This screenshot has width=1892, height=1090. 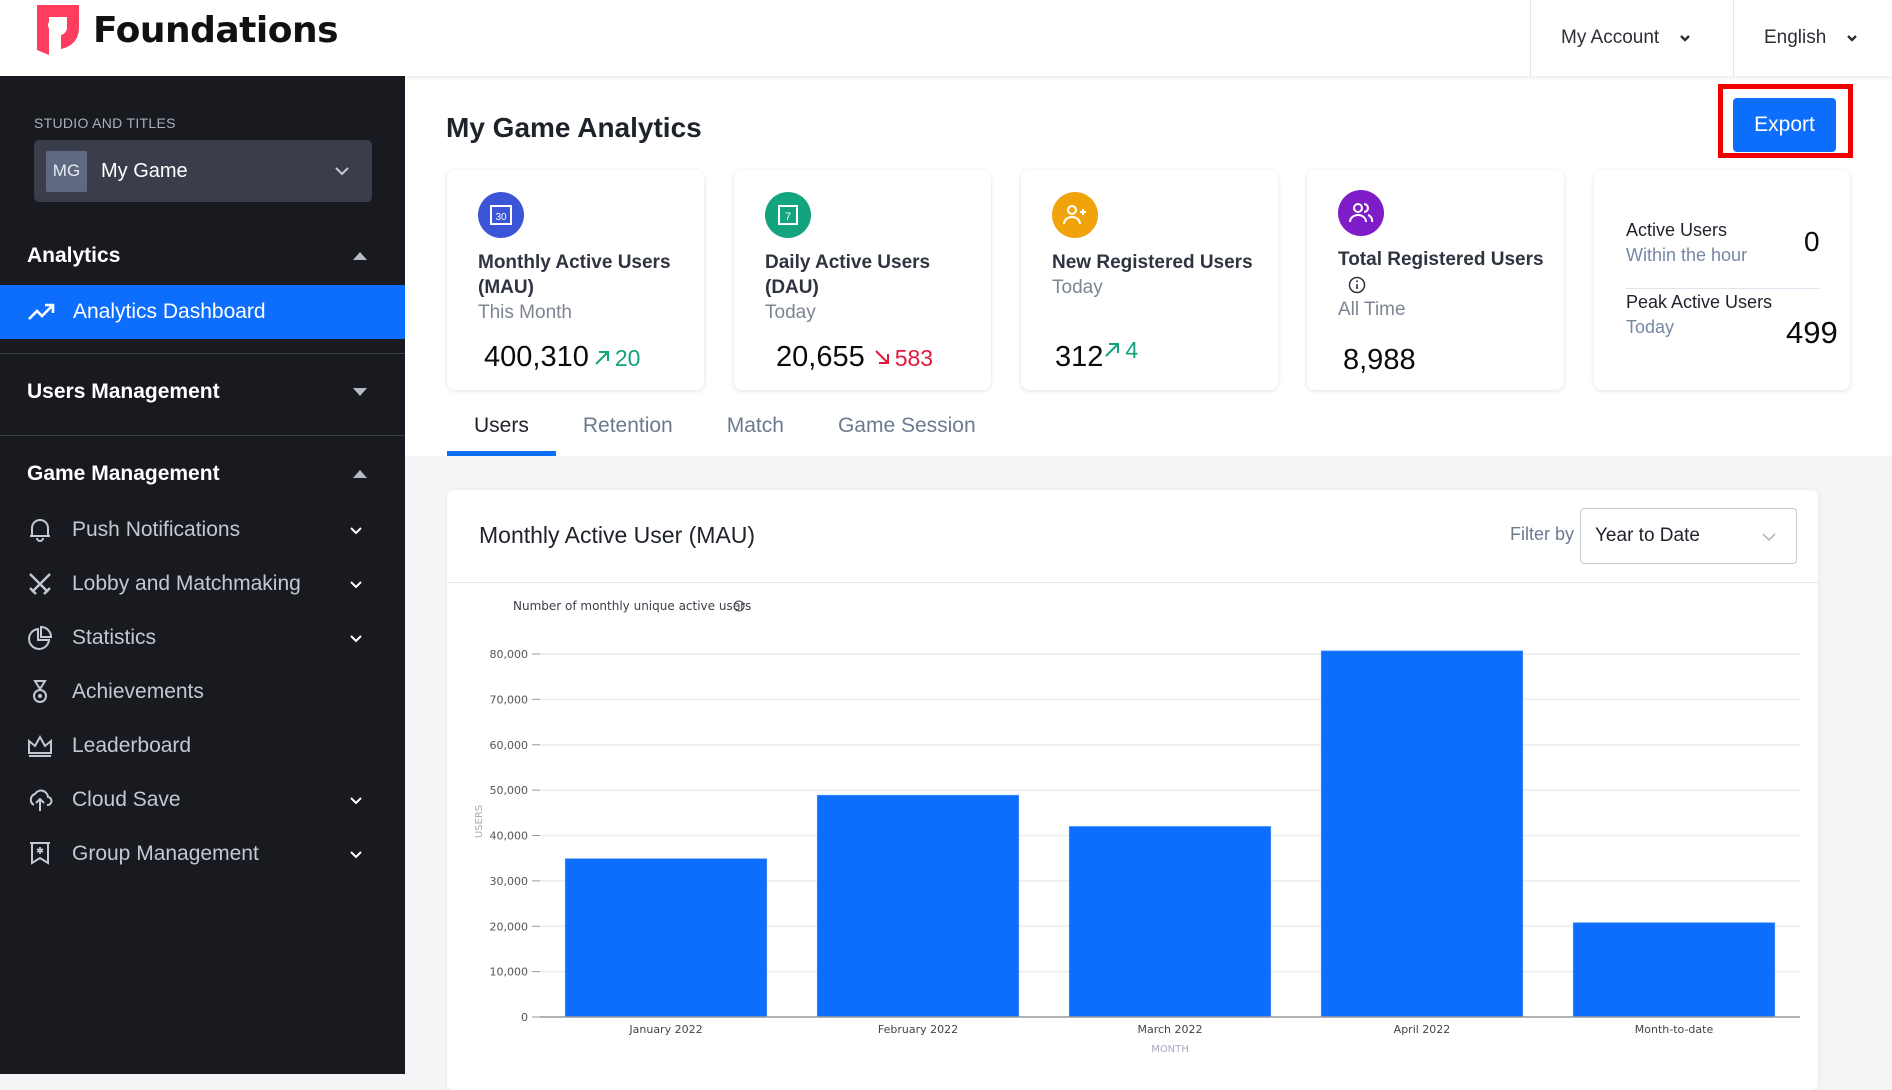 I want to click on filter-dropdown: Year to Date, so click(x=1688, y=536).